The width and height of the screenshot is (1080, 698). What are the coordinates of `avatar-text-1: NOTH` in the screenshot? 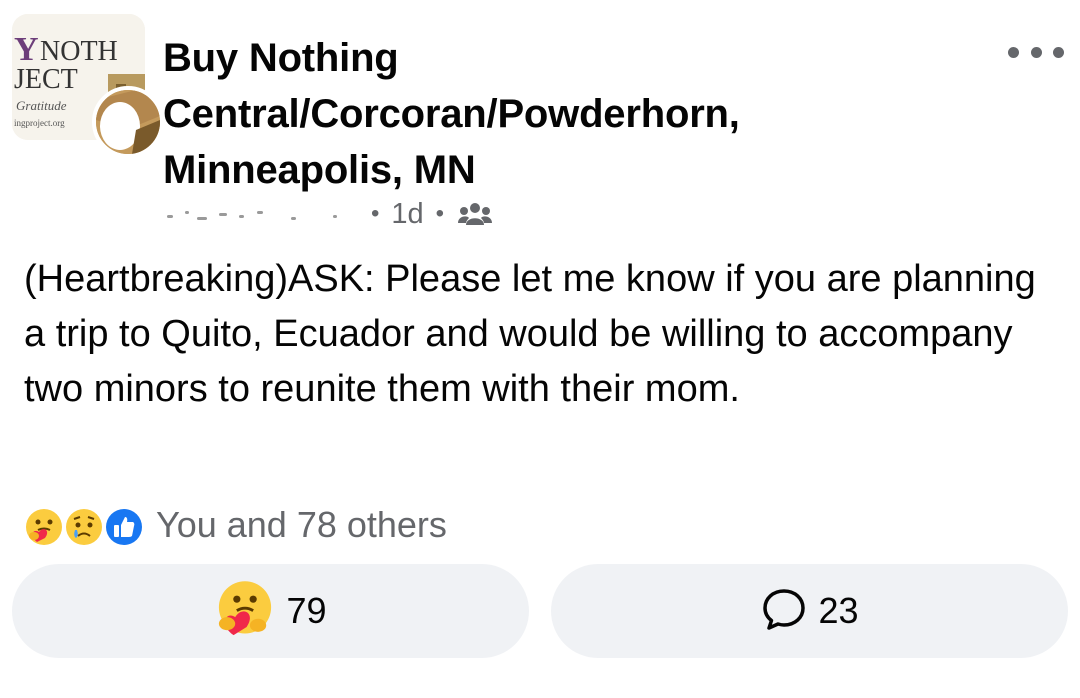 It's located at (79, 51).